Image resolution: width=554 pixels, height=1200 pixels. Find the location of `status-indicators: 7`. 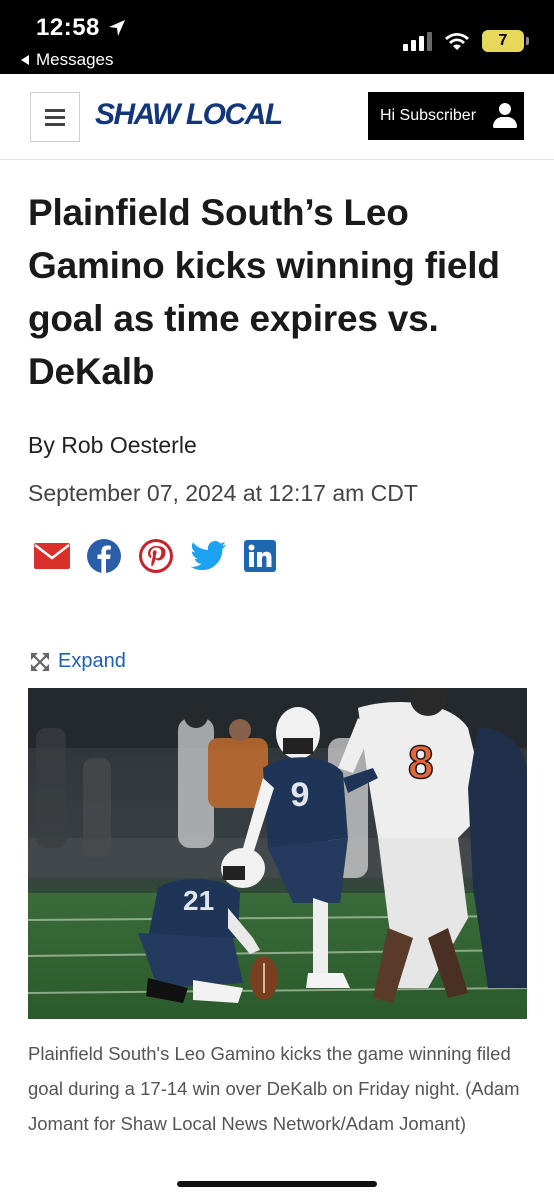

status-indicators: 7 is located at coordinates (466, 41).